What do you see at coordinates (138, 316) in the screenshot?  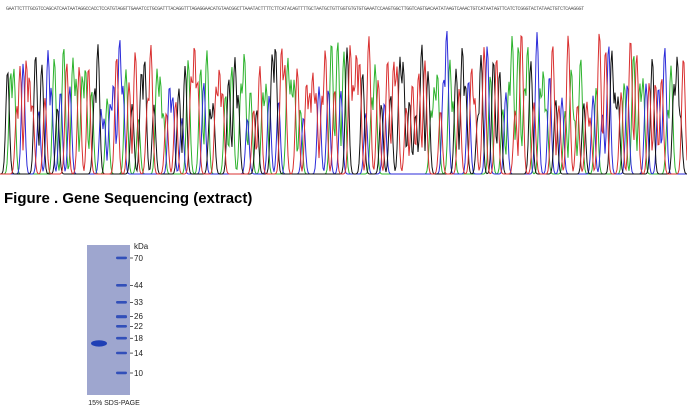 I see `marker-label: 26` at bounding box center [138, 316].